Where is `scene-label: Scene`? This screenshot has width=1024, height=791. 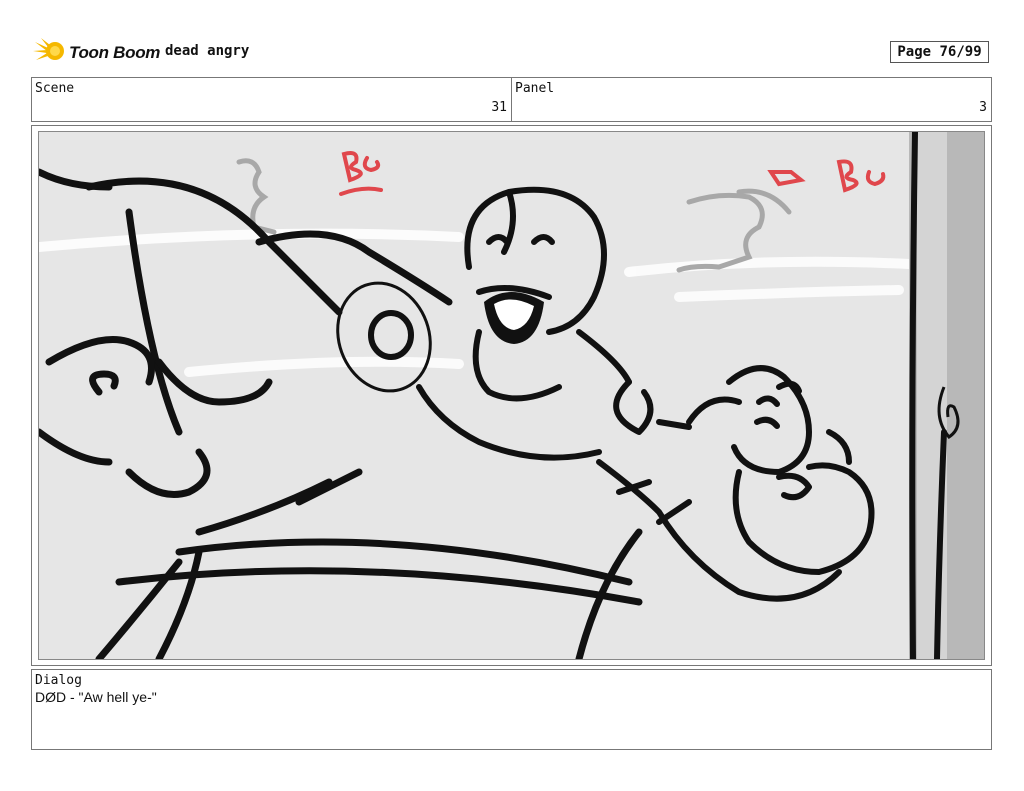 scene-label: Scene is located at coordinates (55, 88).